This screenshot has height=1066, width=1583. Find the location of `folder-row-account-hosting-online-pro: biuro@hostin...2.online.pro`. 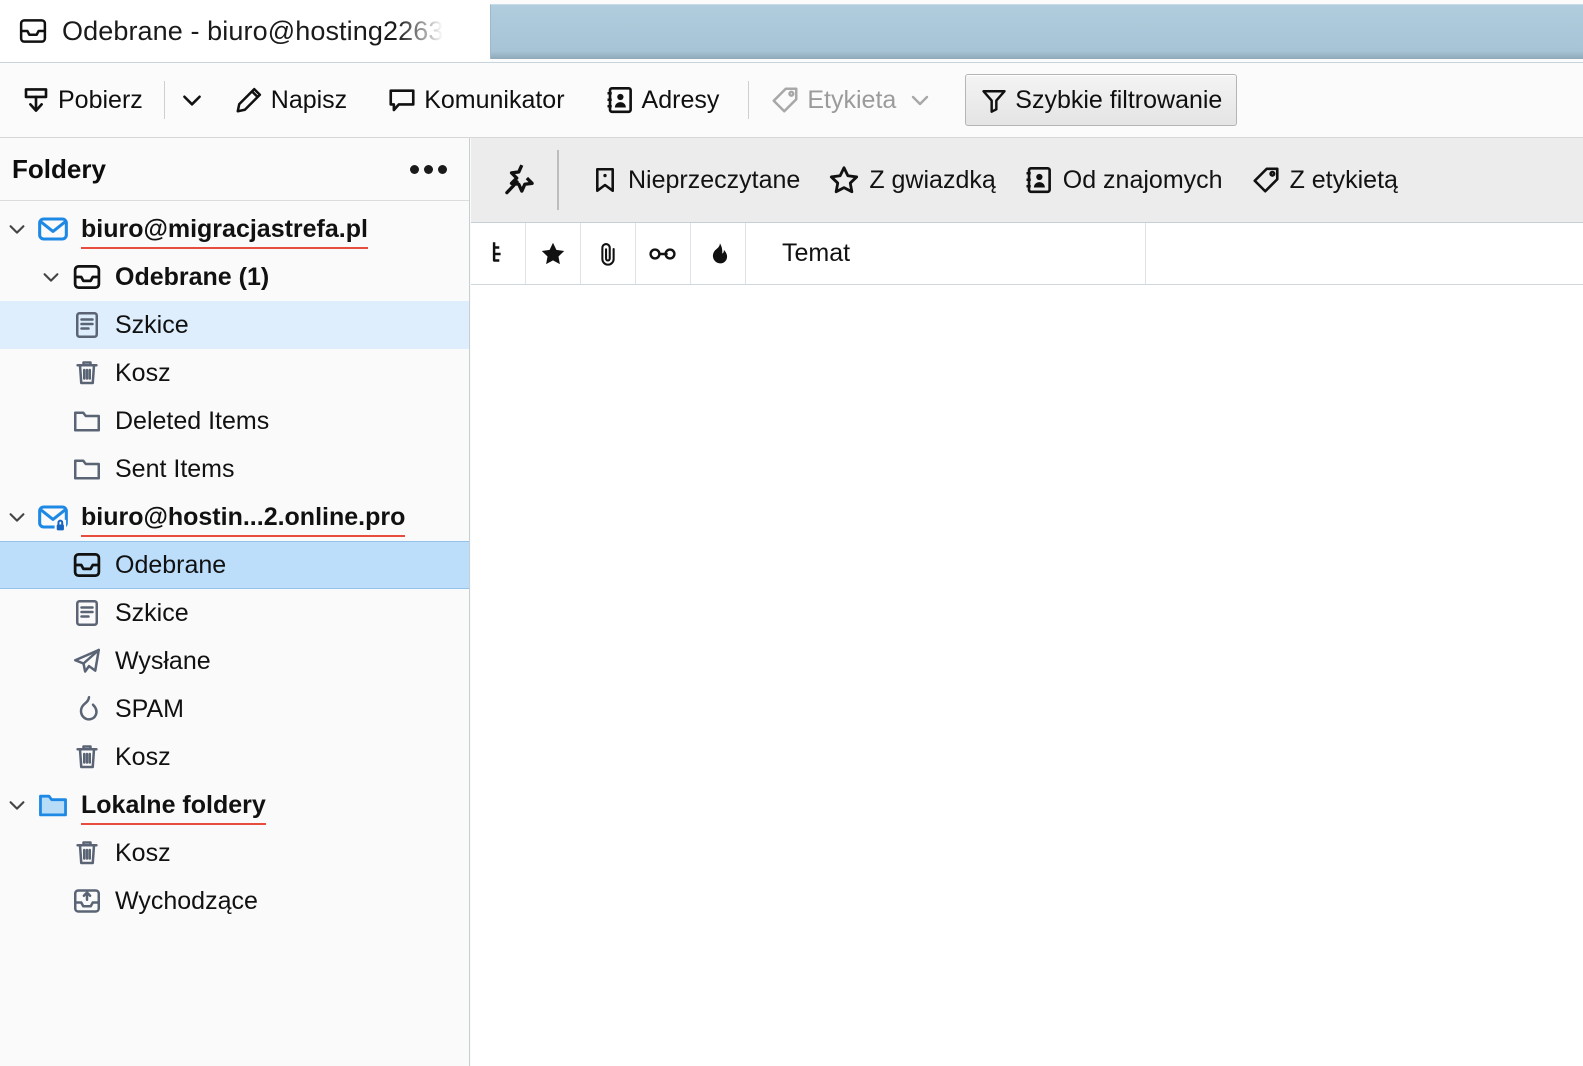

folder-row-account-hosting-online-pro: biuro@hostin...2.online.pro is located at coordinates (234, 517).